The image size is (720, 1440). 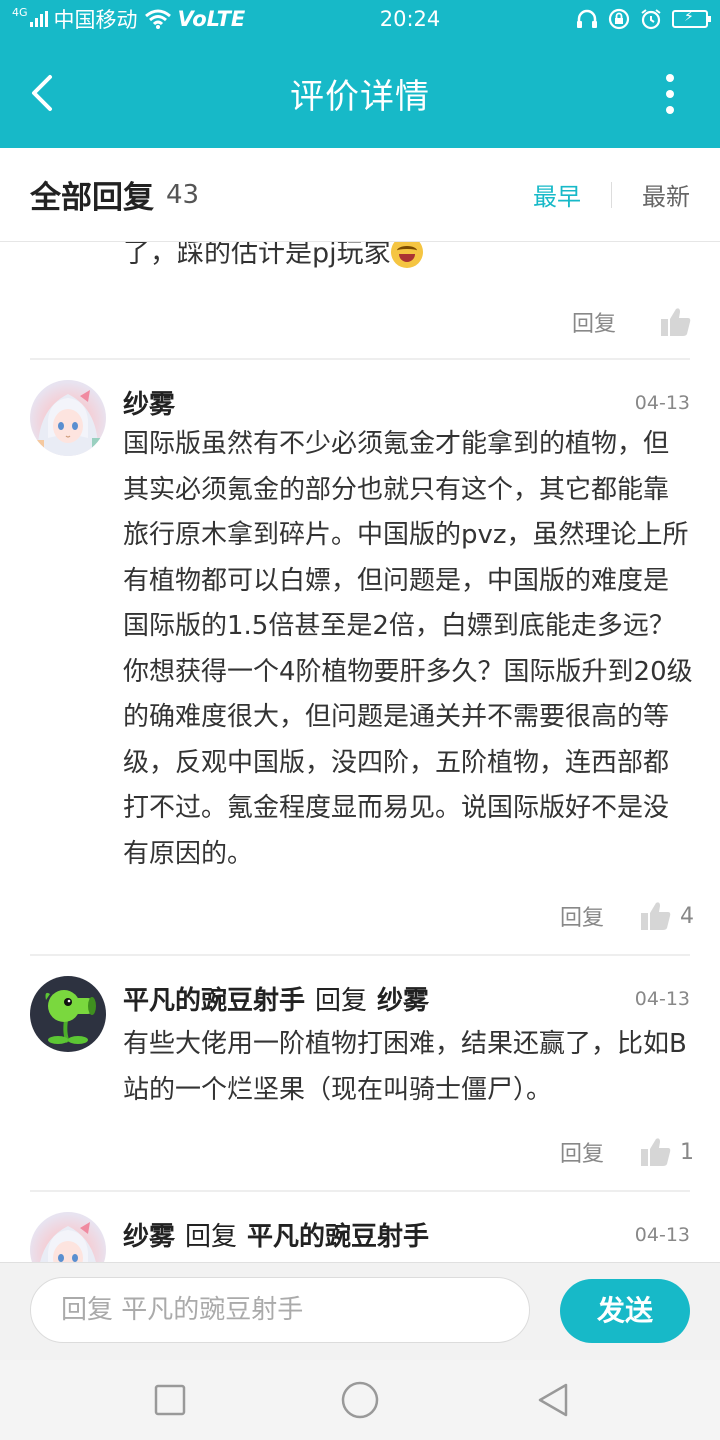 I want to click on comment-author-line: 平凡的豌豆射手 回复 纱雾, so click(x=276, y=998).